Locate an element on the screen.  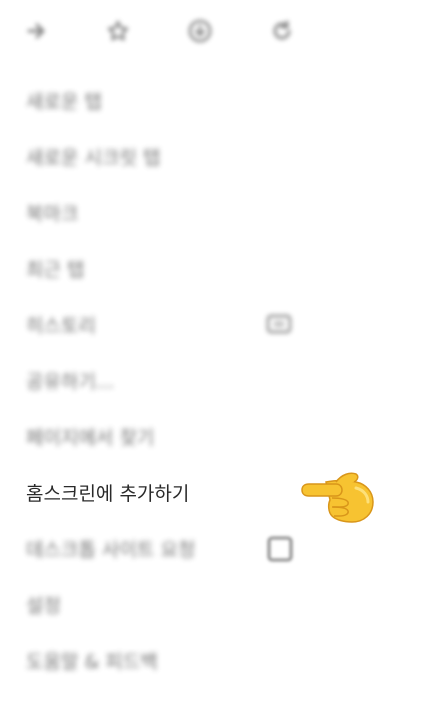
menu-item-new-tab: 새로운 탭 is located at coordinates (211, 100).